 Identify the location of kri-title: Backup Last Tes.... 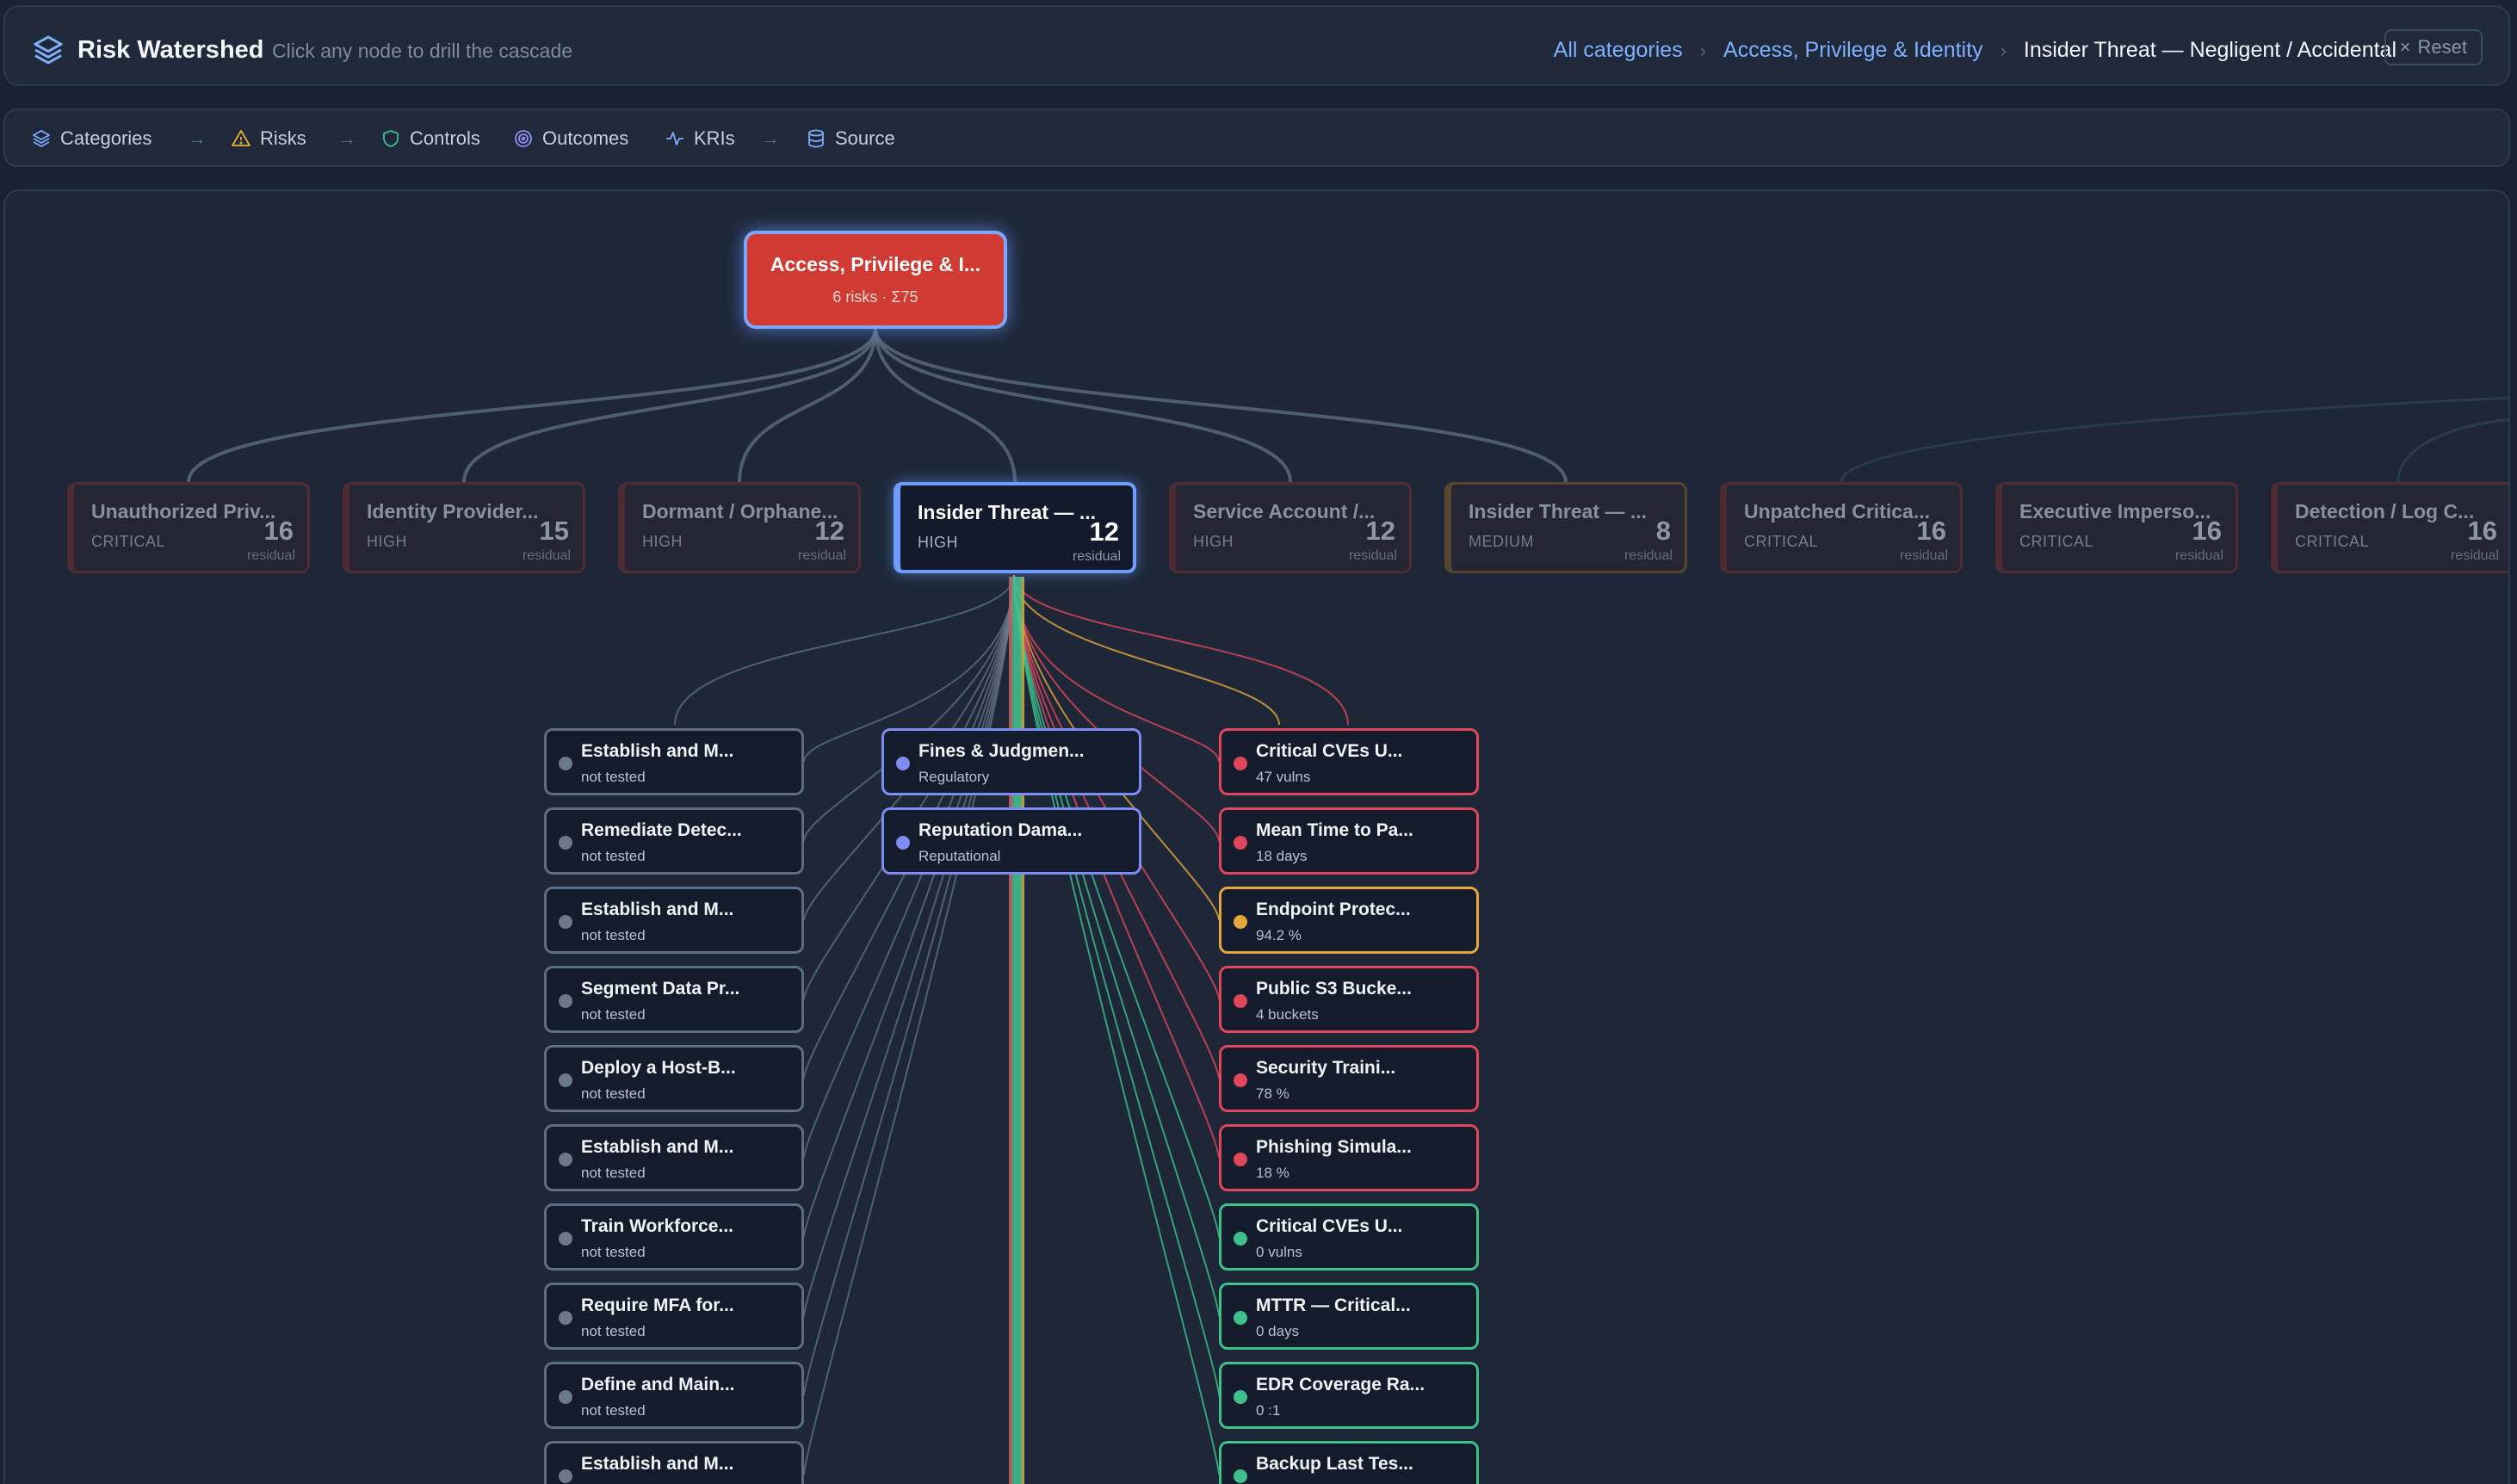
(1335, 1464).